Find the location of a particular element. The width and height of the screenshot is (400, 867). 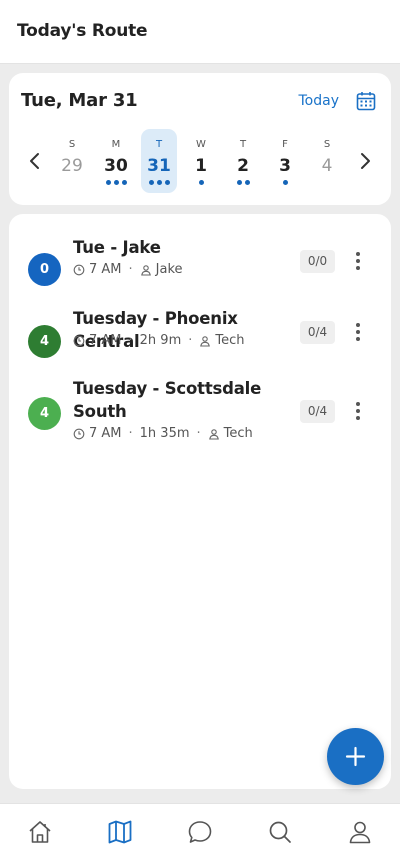

nav-messages is located at coordinates (200, 832).